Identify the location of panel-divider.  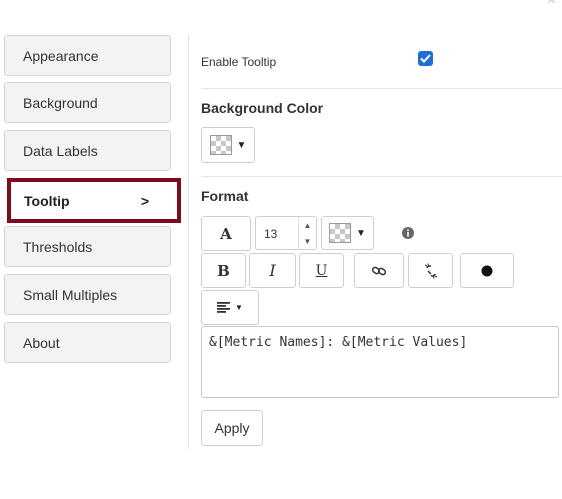
(188, 241).